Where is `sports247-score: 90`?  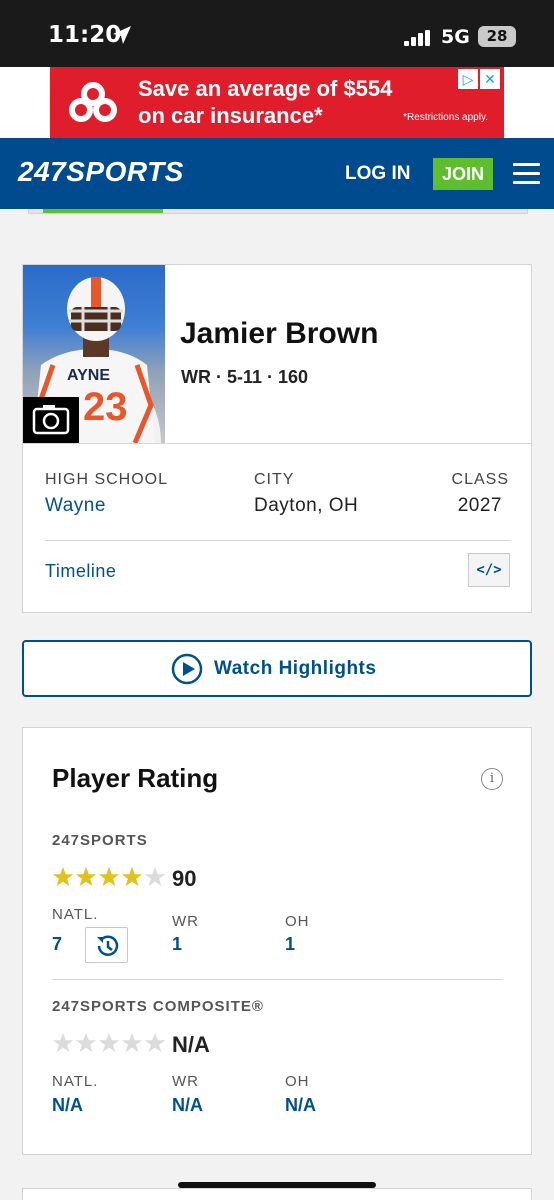
sports247-score: 90 is located at coordinates (184, 878).